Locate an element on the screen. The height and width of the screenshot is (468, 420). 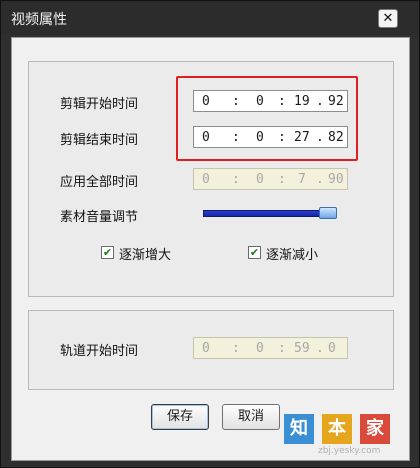
apply-all-frames: 90 is located at coordinates (336, 179).